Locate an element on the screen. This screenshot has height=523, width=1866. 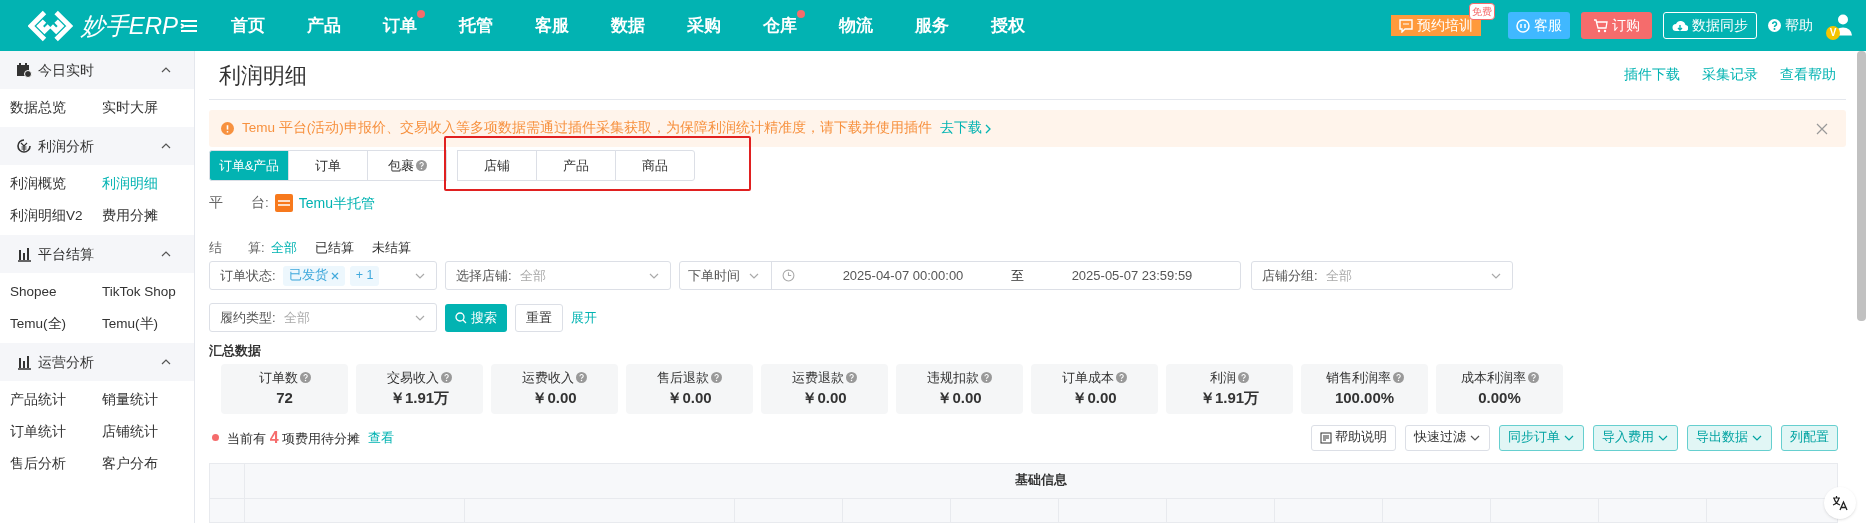
document-icon is located at coordinates (1326, 437).